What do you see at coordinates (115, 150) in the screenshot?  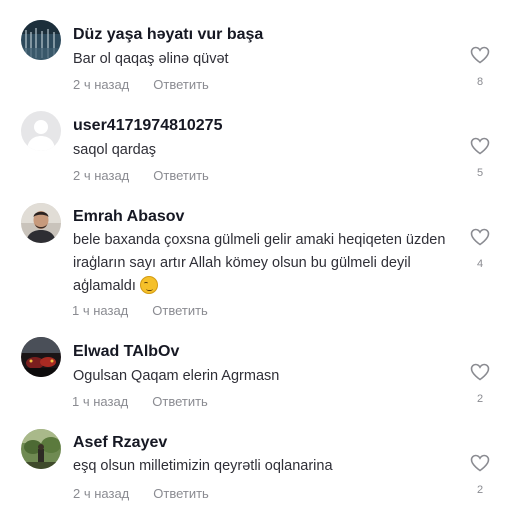 I see `comment-text: saqol qardaş` at bounding box center [115, 150].